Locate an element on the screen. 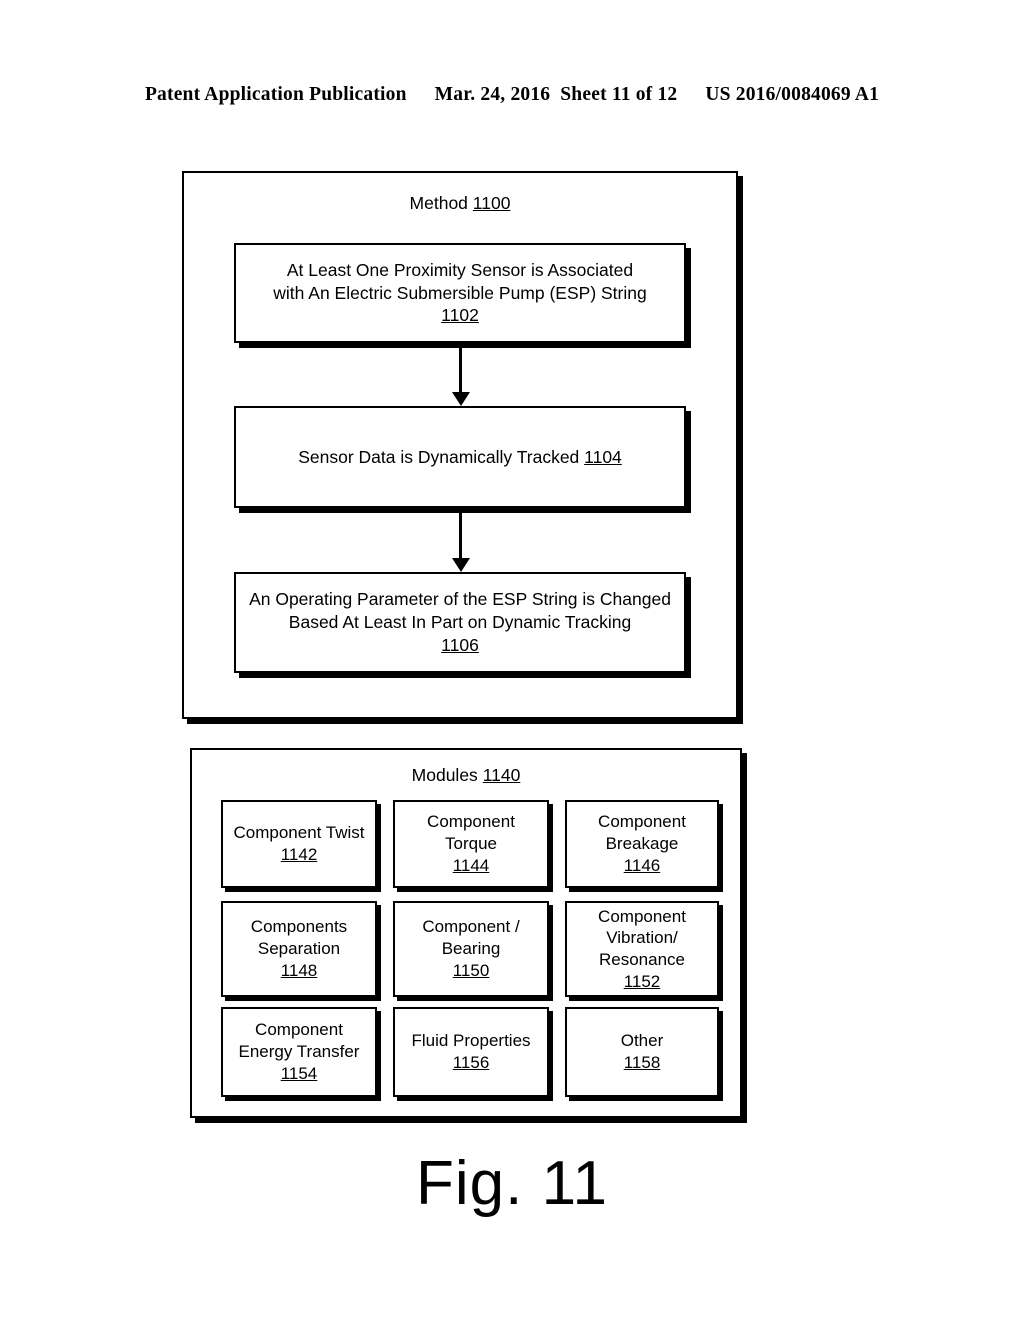 Image resolution: width=1024 pixels, height=1320 pixels. module-1152-line3: Resonance is located at coordinates (641, 959).